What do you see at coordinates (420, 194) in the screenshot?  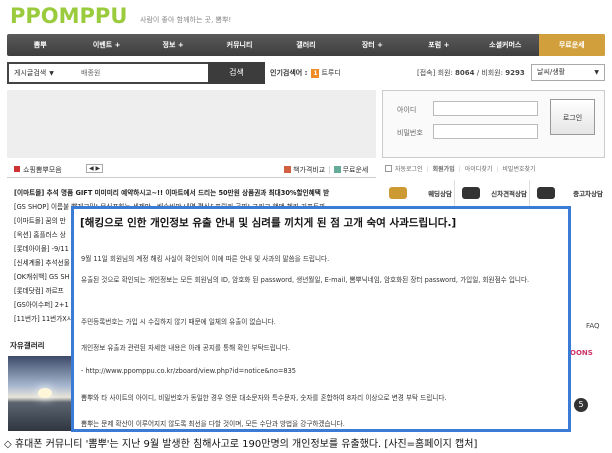 I see `wedding-service-button: 웨딩상담` at bounding box center [420, 194].